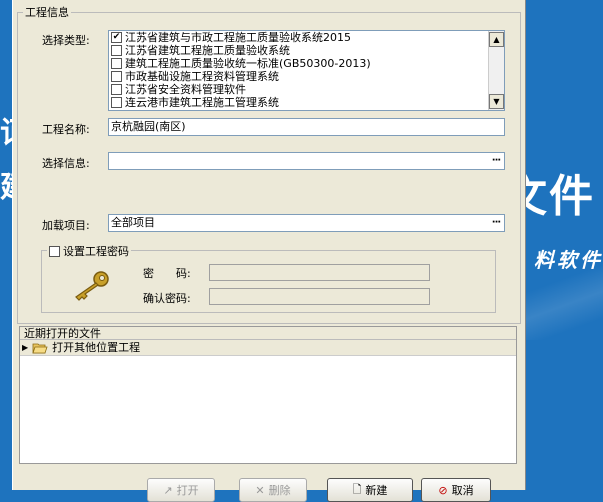 This screenshot has width=603, height=502. Describe the element at coordinates (462, 490) in the screenshot. I see `cancel-button-label: 取消` at that location.